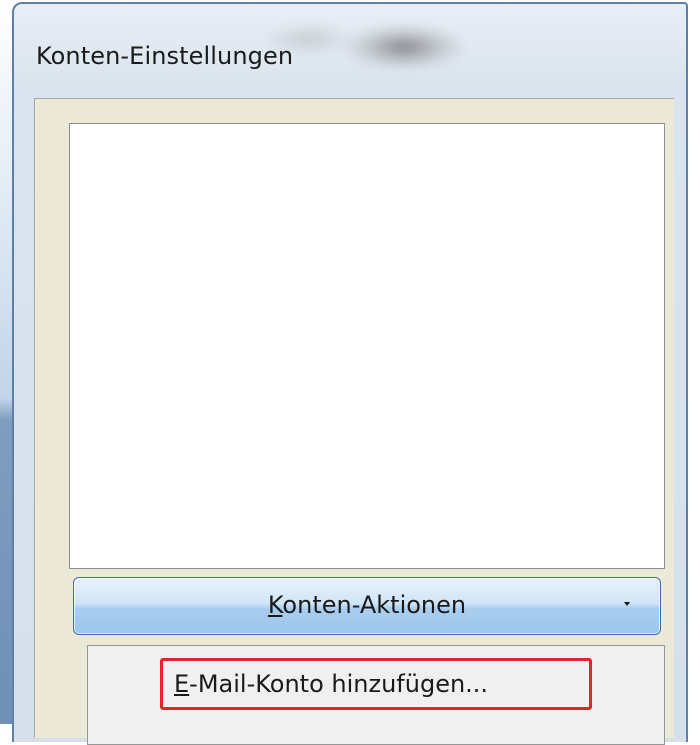 This screenshot has height=745, width=700. I want to click on accelerator-key: E, so click(182, 684).